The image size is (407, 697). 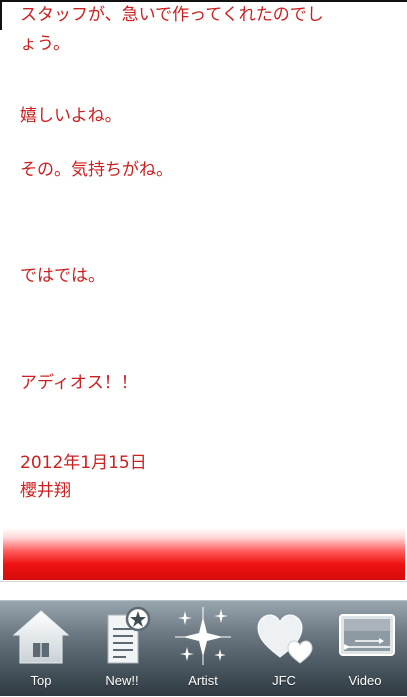 What do you see at coordinates (45, 44) in the screenshot?
I see `text-line: ょう。` at bounding box center [45, 44].